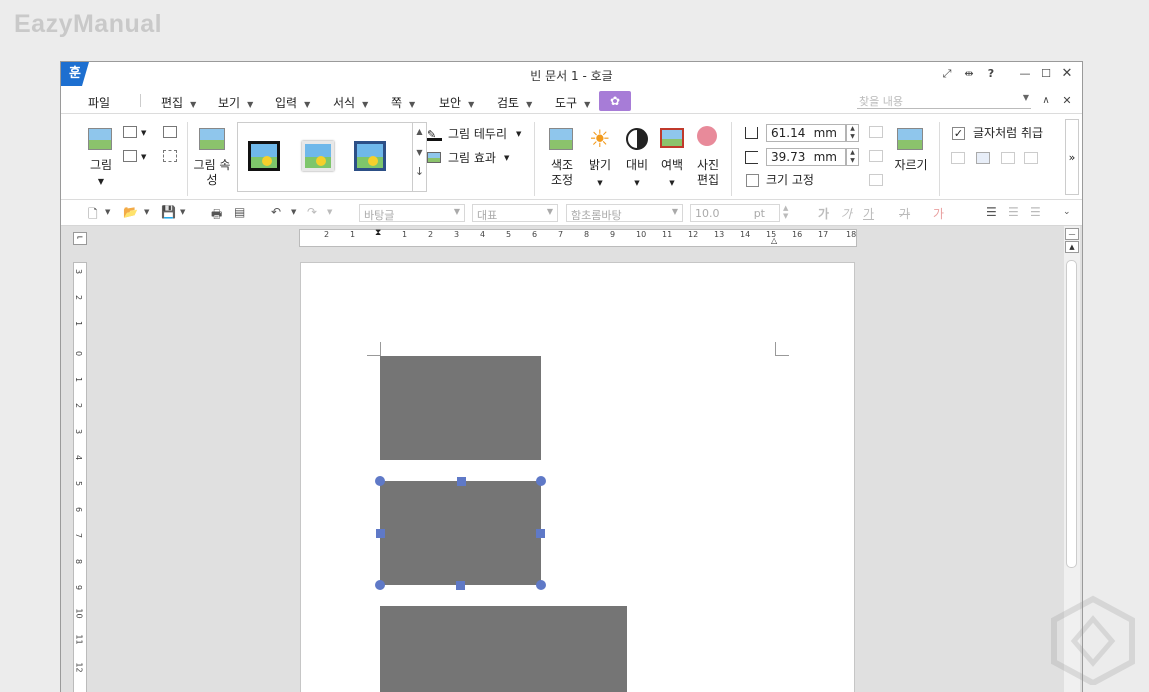 The width and height of the screenshot is (1149, 692). Describe the element at coordinates (806, 157) in the screenshot. I see `height-input: 39.73 mm` at that location.